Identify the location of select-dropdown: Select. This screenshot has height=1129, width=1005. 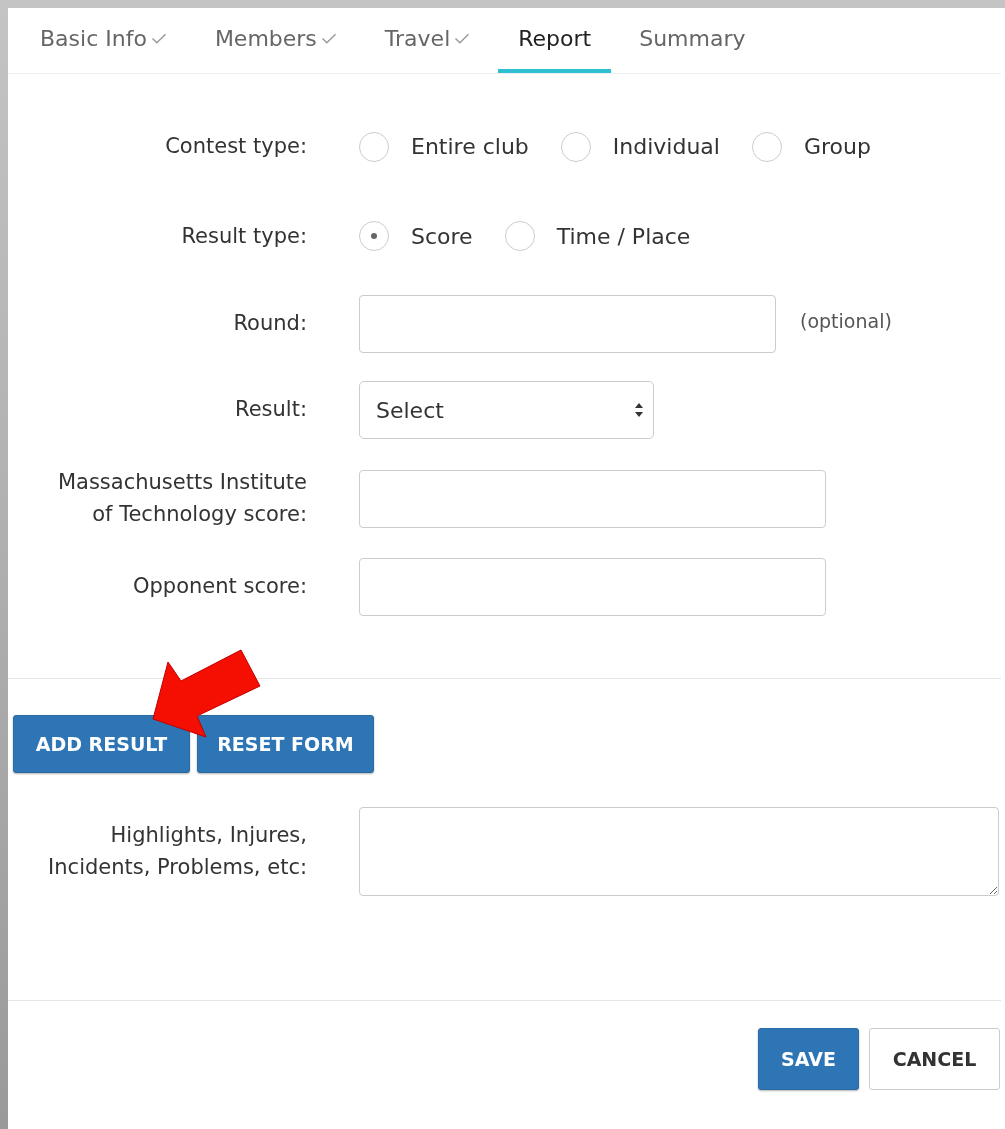
(506, 410).